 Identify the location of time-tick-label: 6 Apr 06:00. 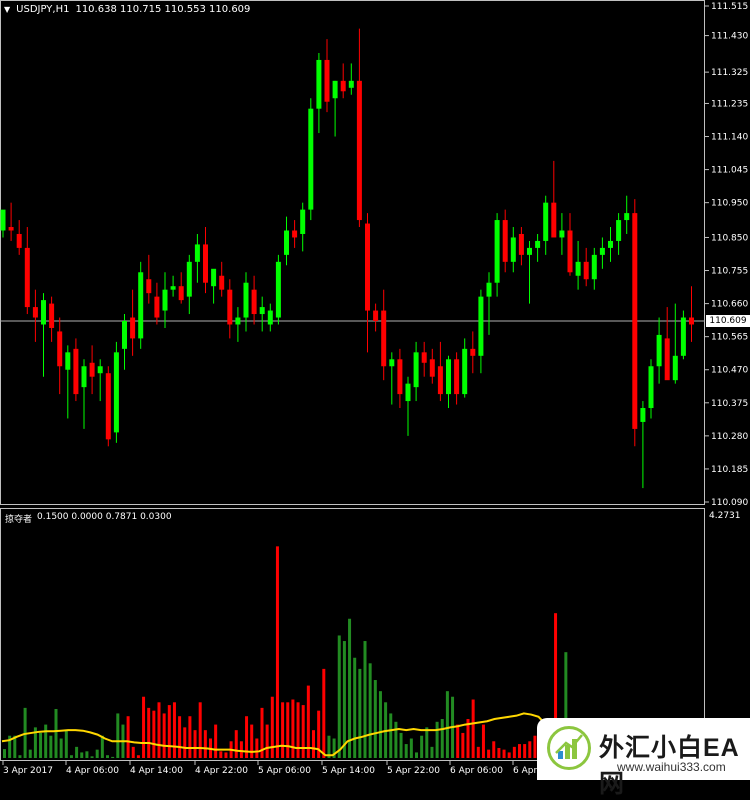
(476, 771).